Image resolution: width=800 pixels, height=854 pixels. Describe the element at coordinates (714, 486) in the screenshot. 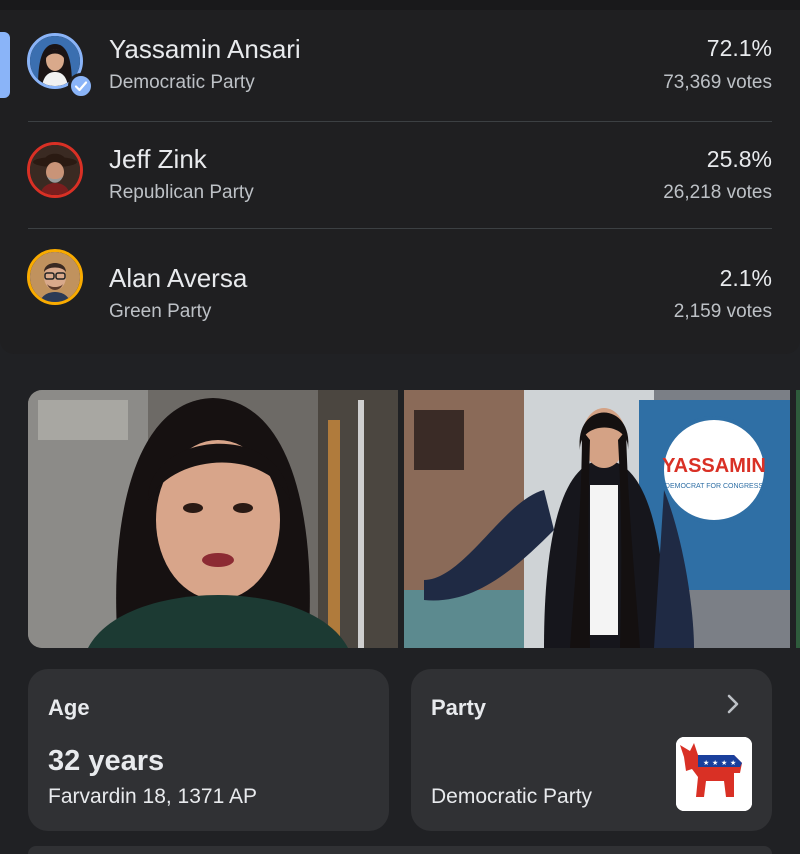

I see `sign-subtext: DEMOCRAT FOR CONGRESS` at that location.